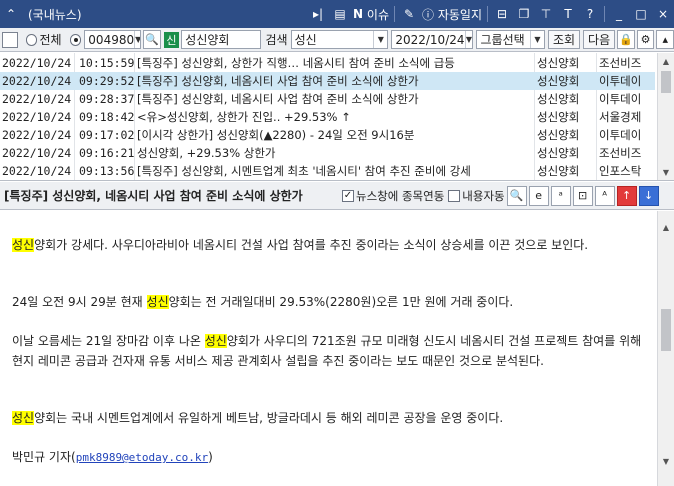 Image resolution: width=674 pixels, height=486 pixels. Describe the element at coordinates (305, 40) in the screenshot. I see `search-value: 성신` at that location.